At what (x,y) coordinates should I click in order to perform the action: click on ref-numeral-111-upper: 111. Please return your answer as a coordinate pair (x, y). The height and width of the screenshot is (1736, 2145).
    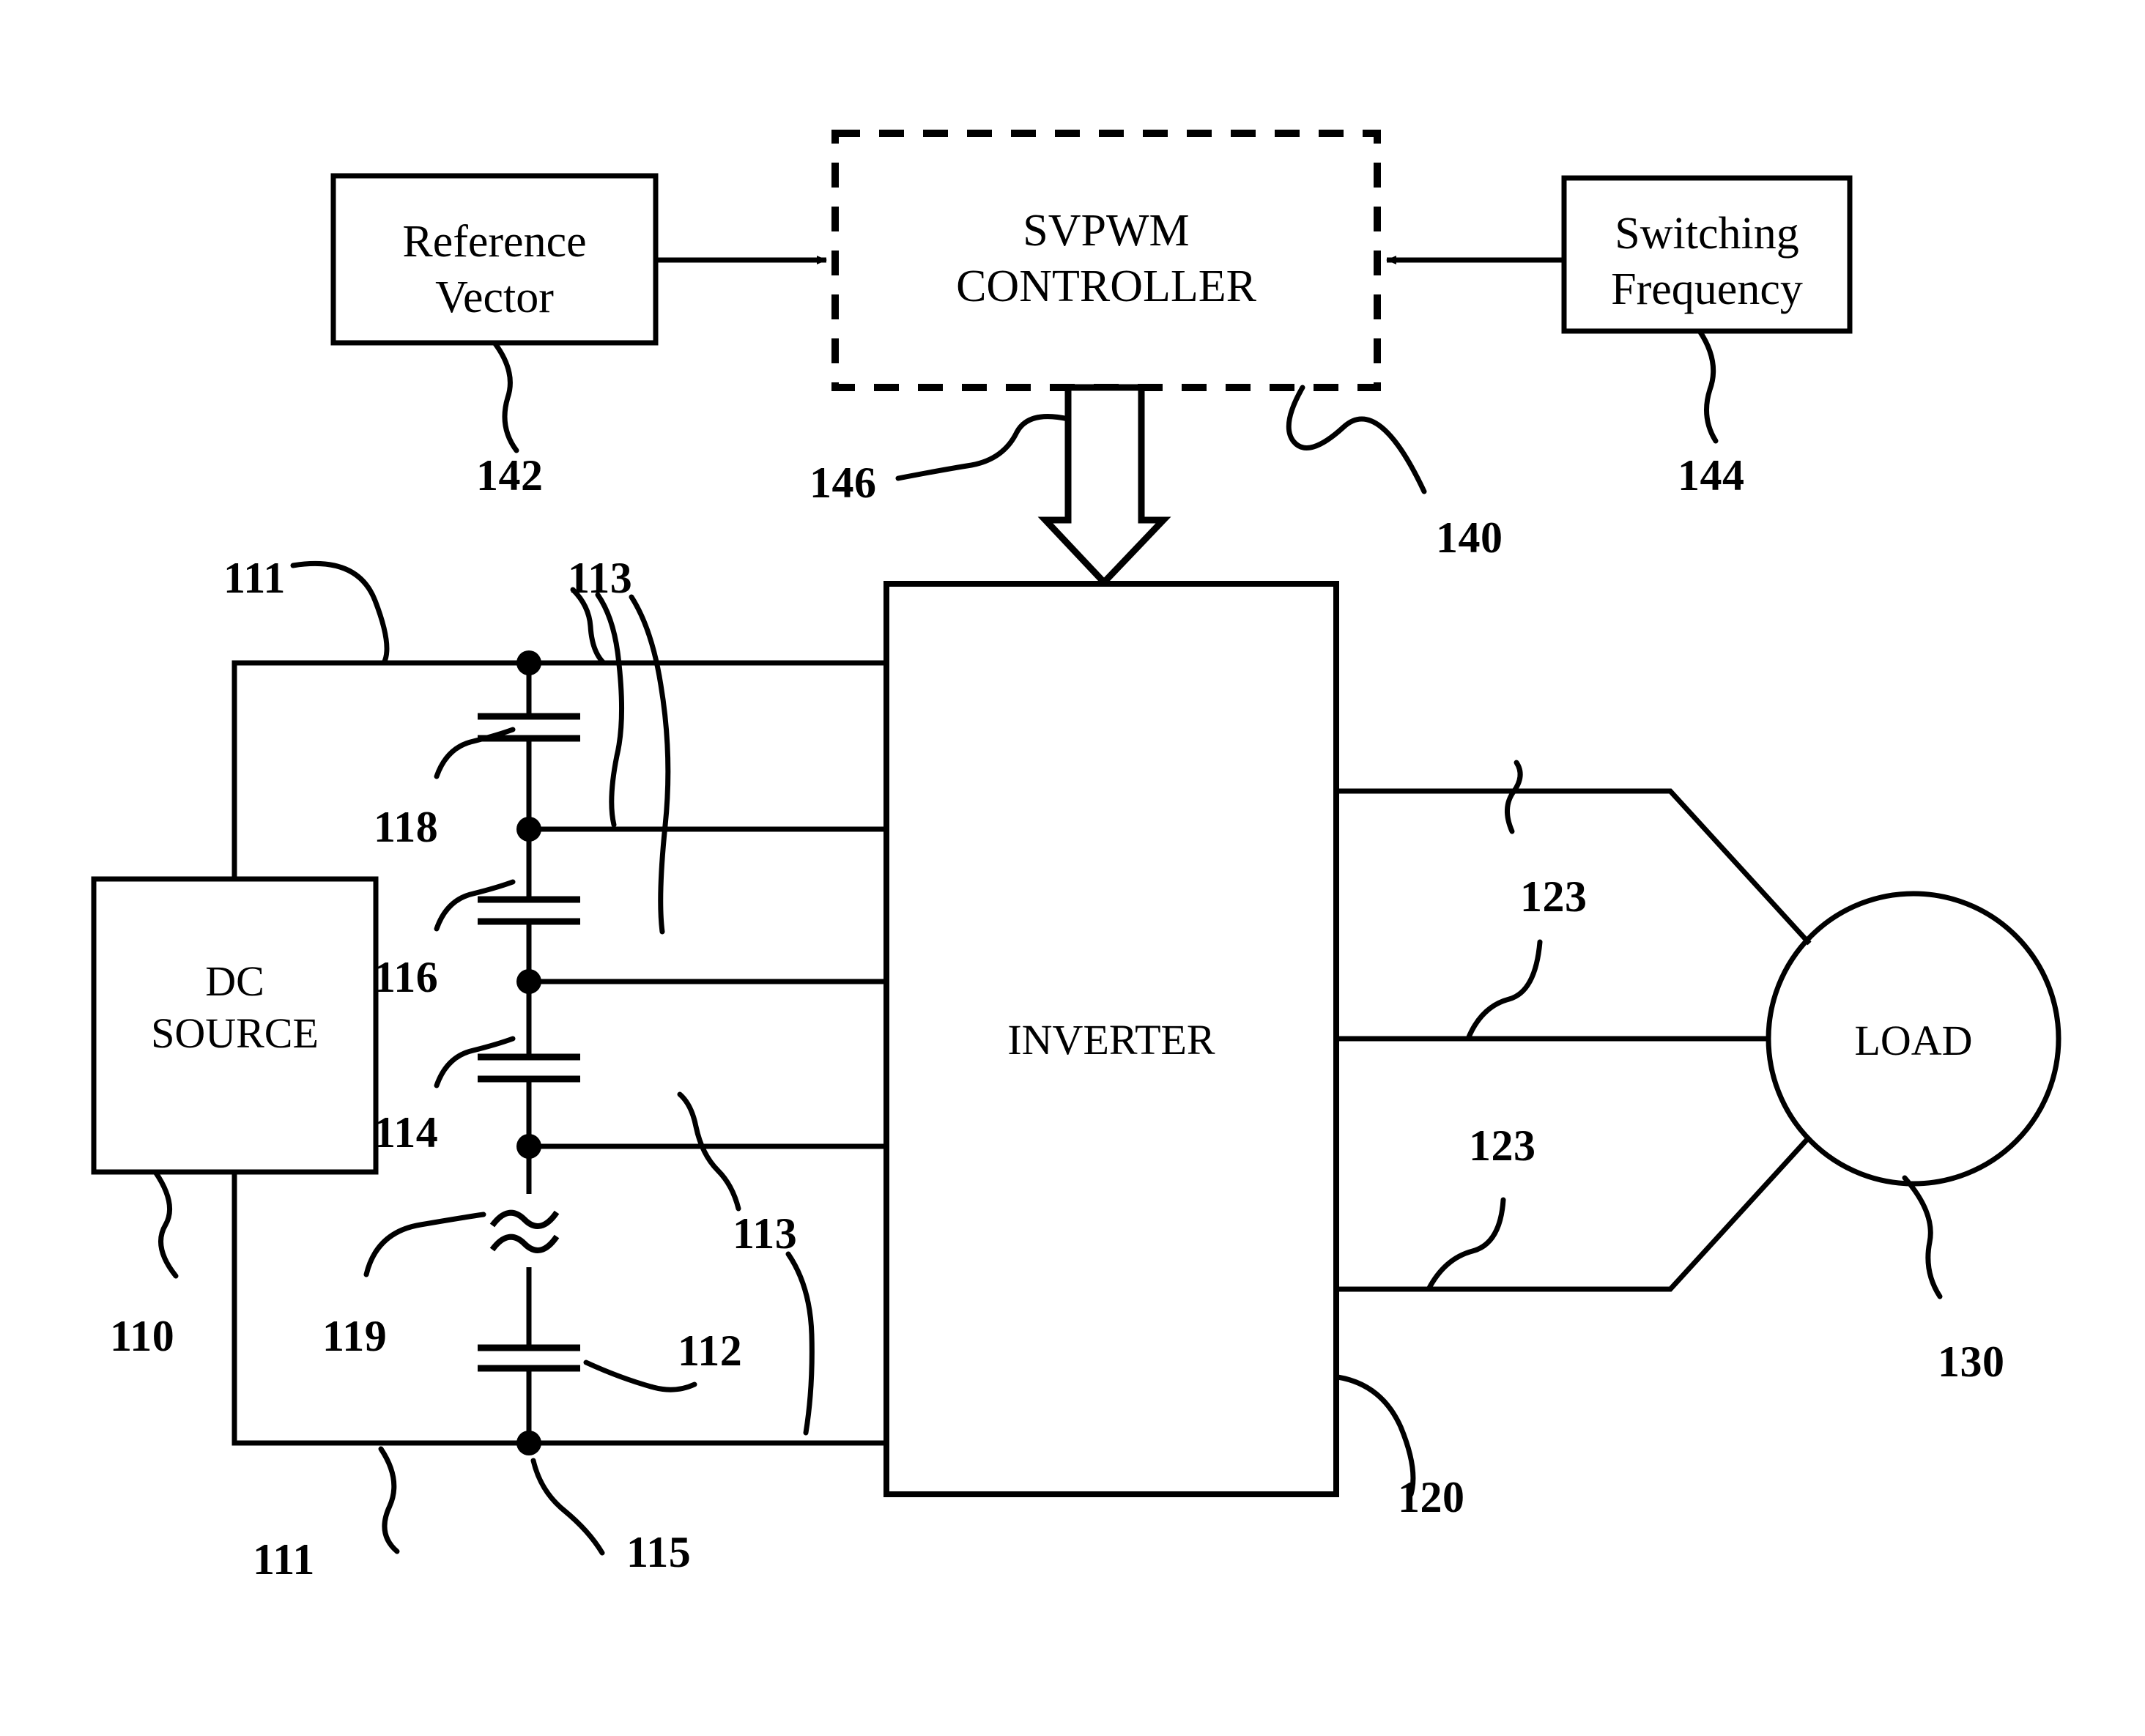
    Looking at the image, I should click on (255, 578).